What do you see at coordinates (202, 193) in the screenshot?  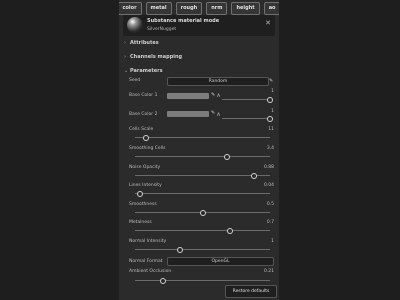 I see `lines-intensity-track` at bounding box center [202, 193].